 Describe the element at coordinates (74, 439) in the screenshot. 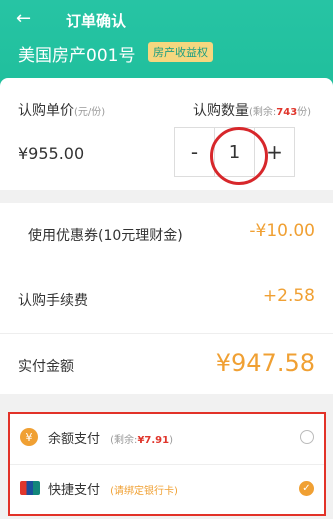

I see `balance-payment-label: 余额支付` at that location.